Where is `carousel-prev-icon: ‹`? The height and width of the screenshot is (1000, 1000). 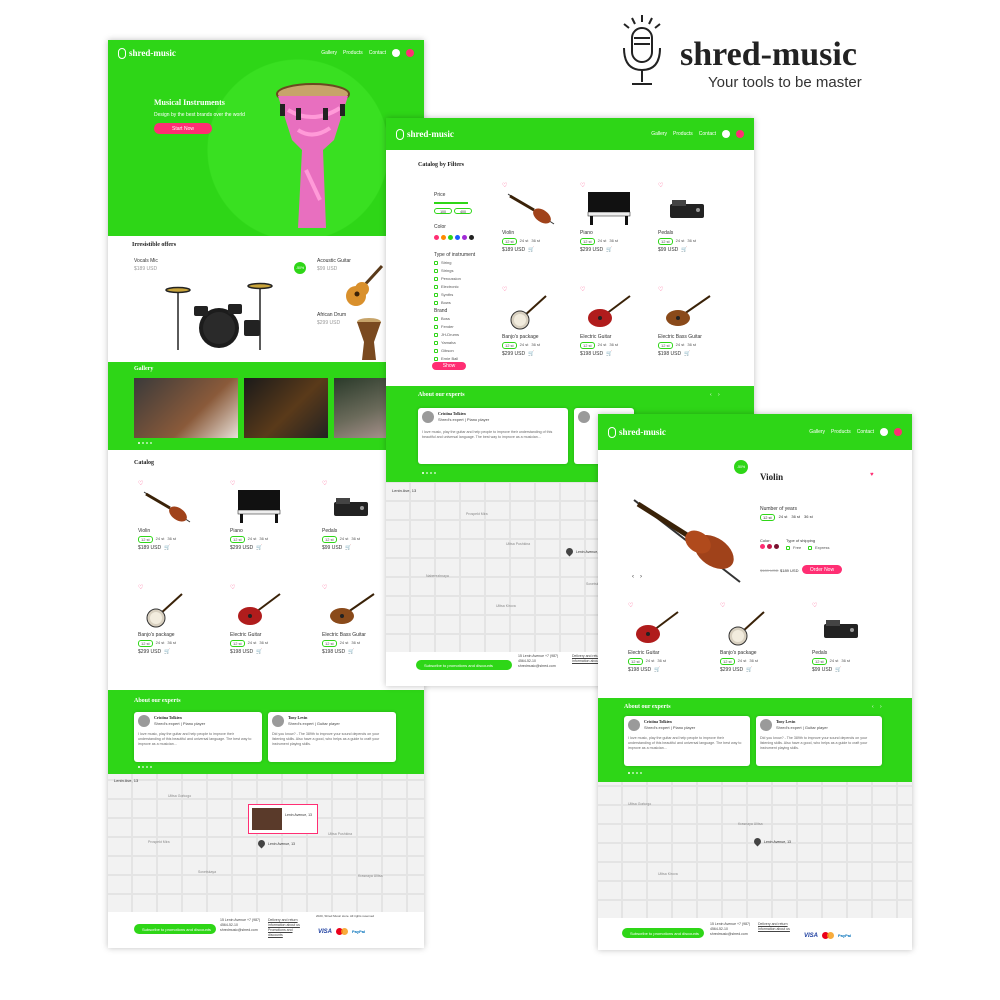
carousel-prev-icon: ‹ is located at coordinates (711, 395).